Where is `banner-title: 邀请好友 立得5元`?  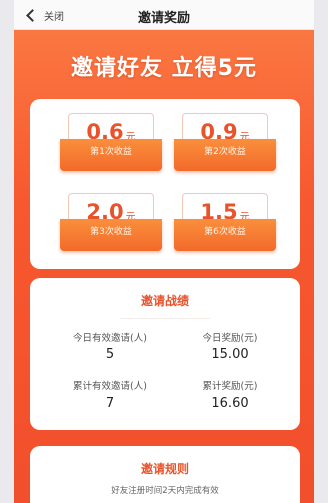
banner-title: 邀请好友 立得5元 is located at coordinates (164, 68).